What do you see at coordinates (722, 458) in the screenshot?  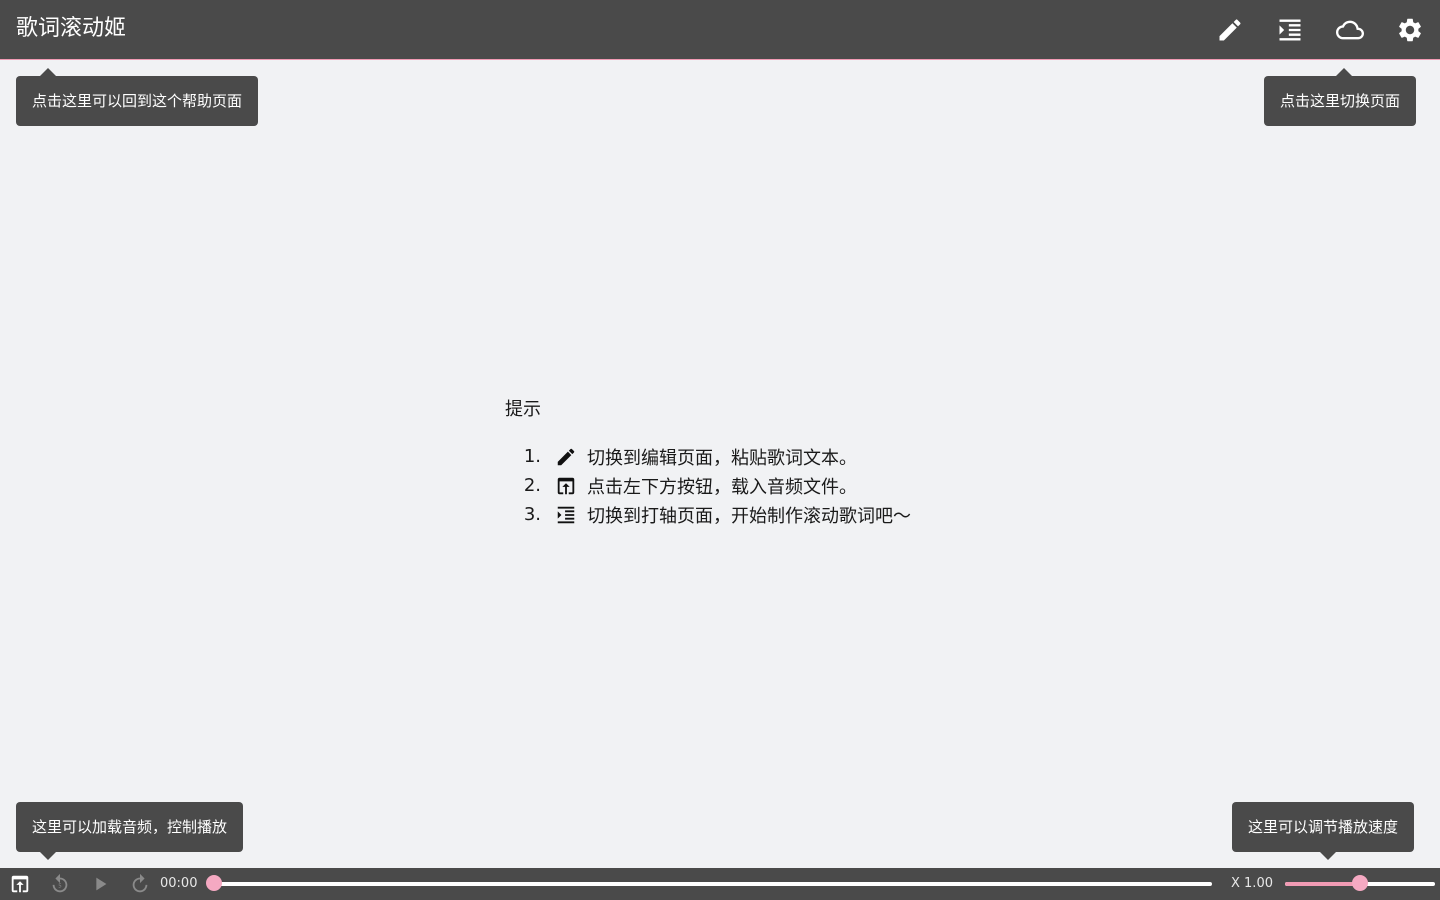 I see `tip-text: 切换到编辑页面，粘贴歌词文本。` at bounding box center [722, 458].